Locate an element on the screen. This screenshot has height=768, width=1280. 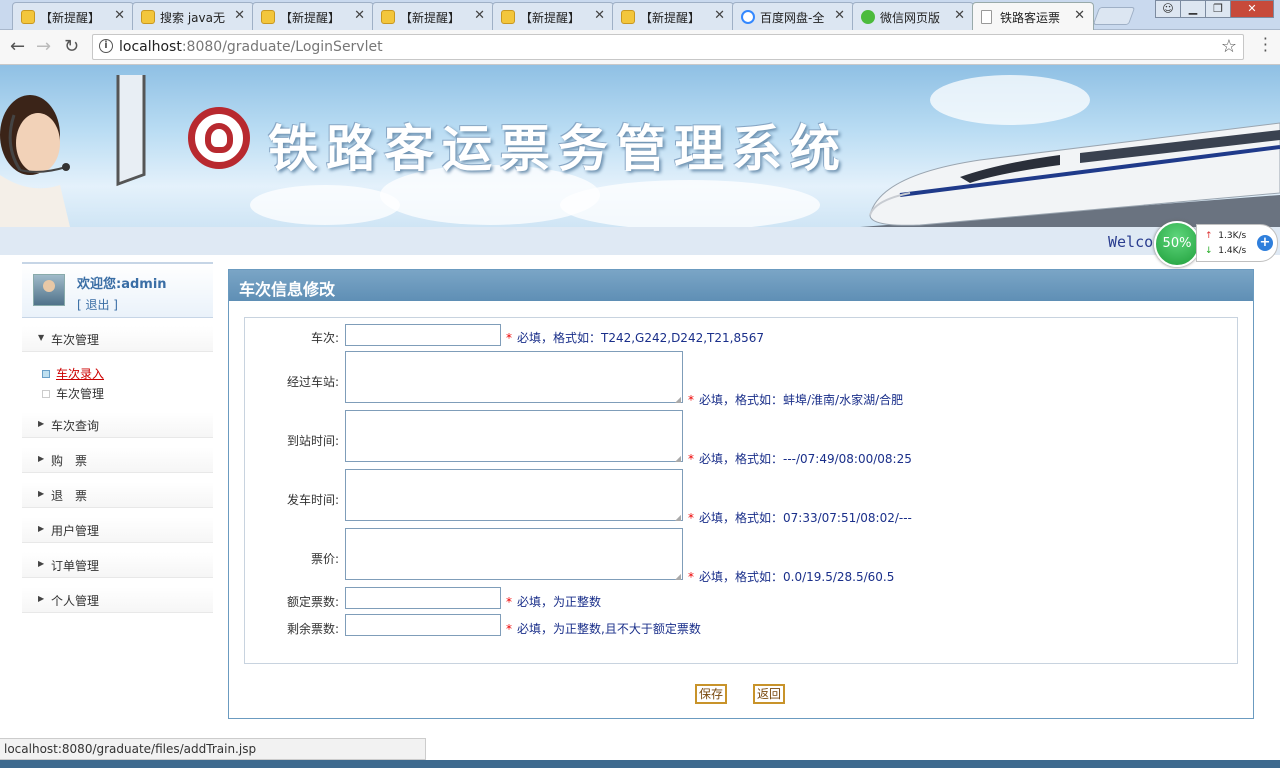
hint-text: 必填，格式如：T242,G242,D242,T21,8567 is located at coordinates (640, 338).